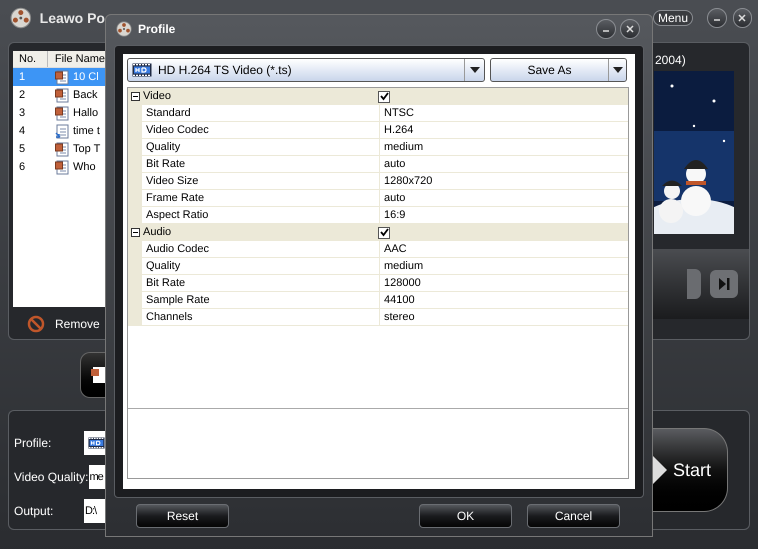  I want to click on menu-button: Menu, so click(673, 18).